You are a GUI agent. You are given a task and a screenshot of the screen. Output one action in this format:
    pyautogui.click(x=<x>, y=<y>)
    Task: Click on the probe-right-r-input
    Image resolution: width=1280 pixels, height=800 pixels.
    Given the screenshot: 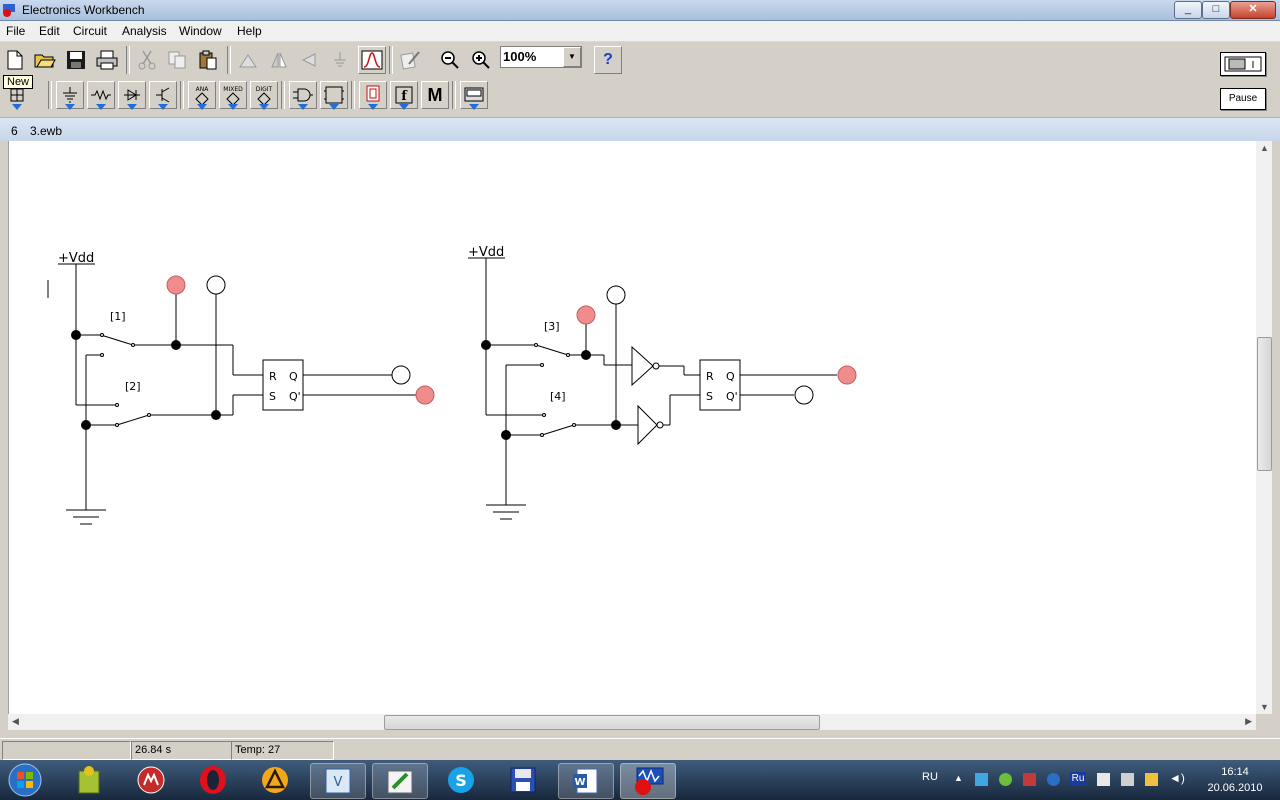 What is the action you would take?
    pyautogui.click(x=586, y=315)
    